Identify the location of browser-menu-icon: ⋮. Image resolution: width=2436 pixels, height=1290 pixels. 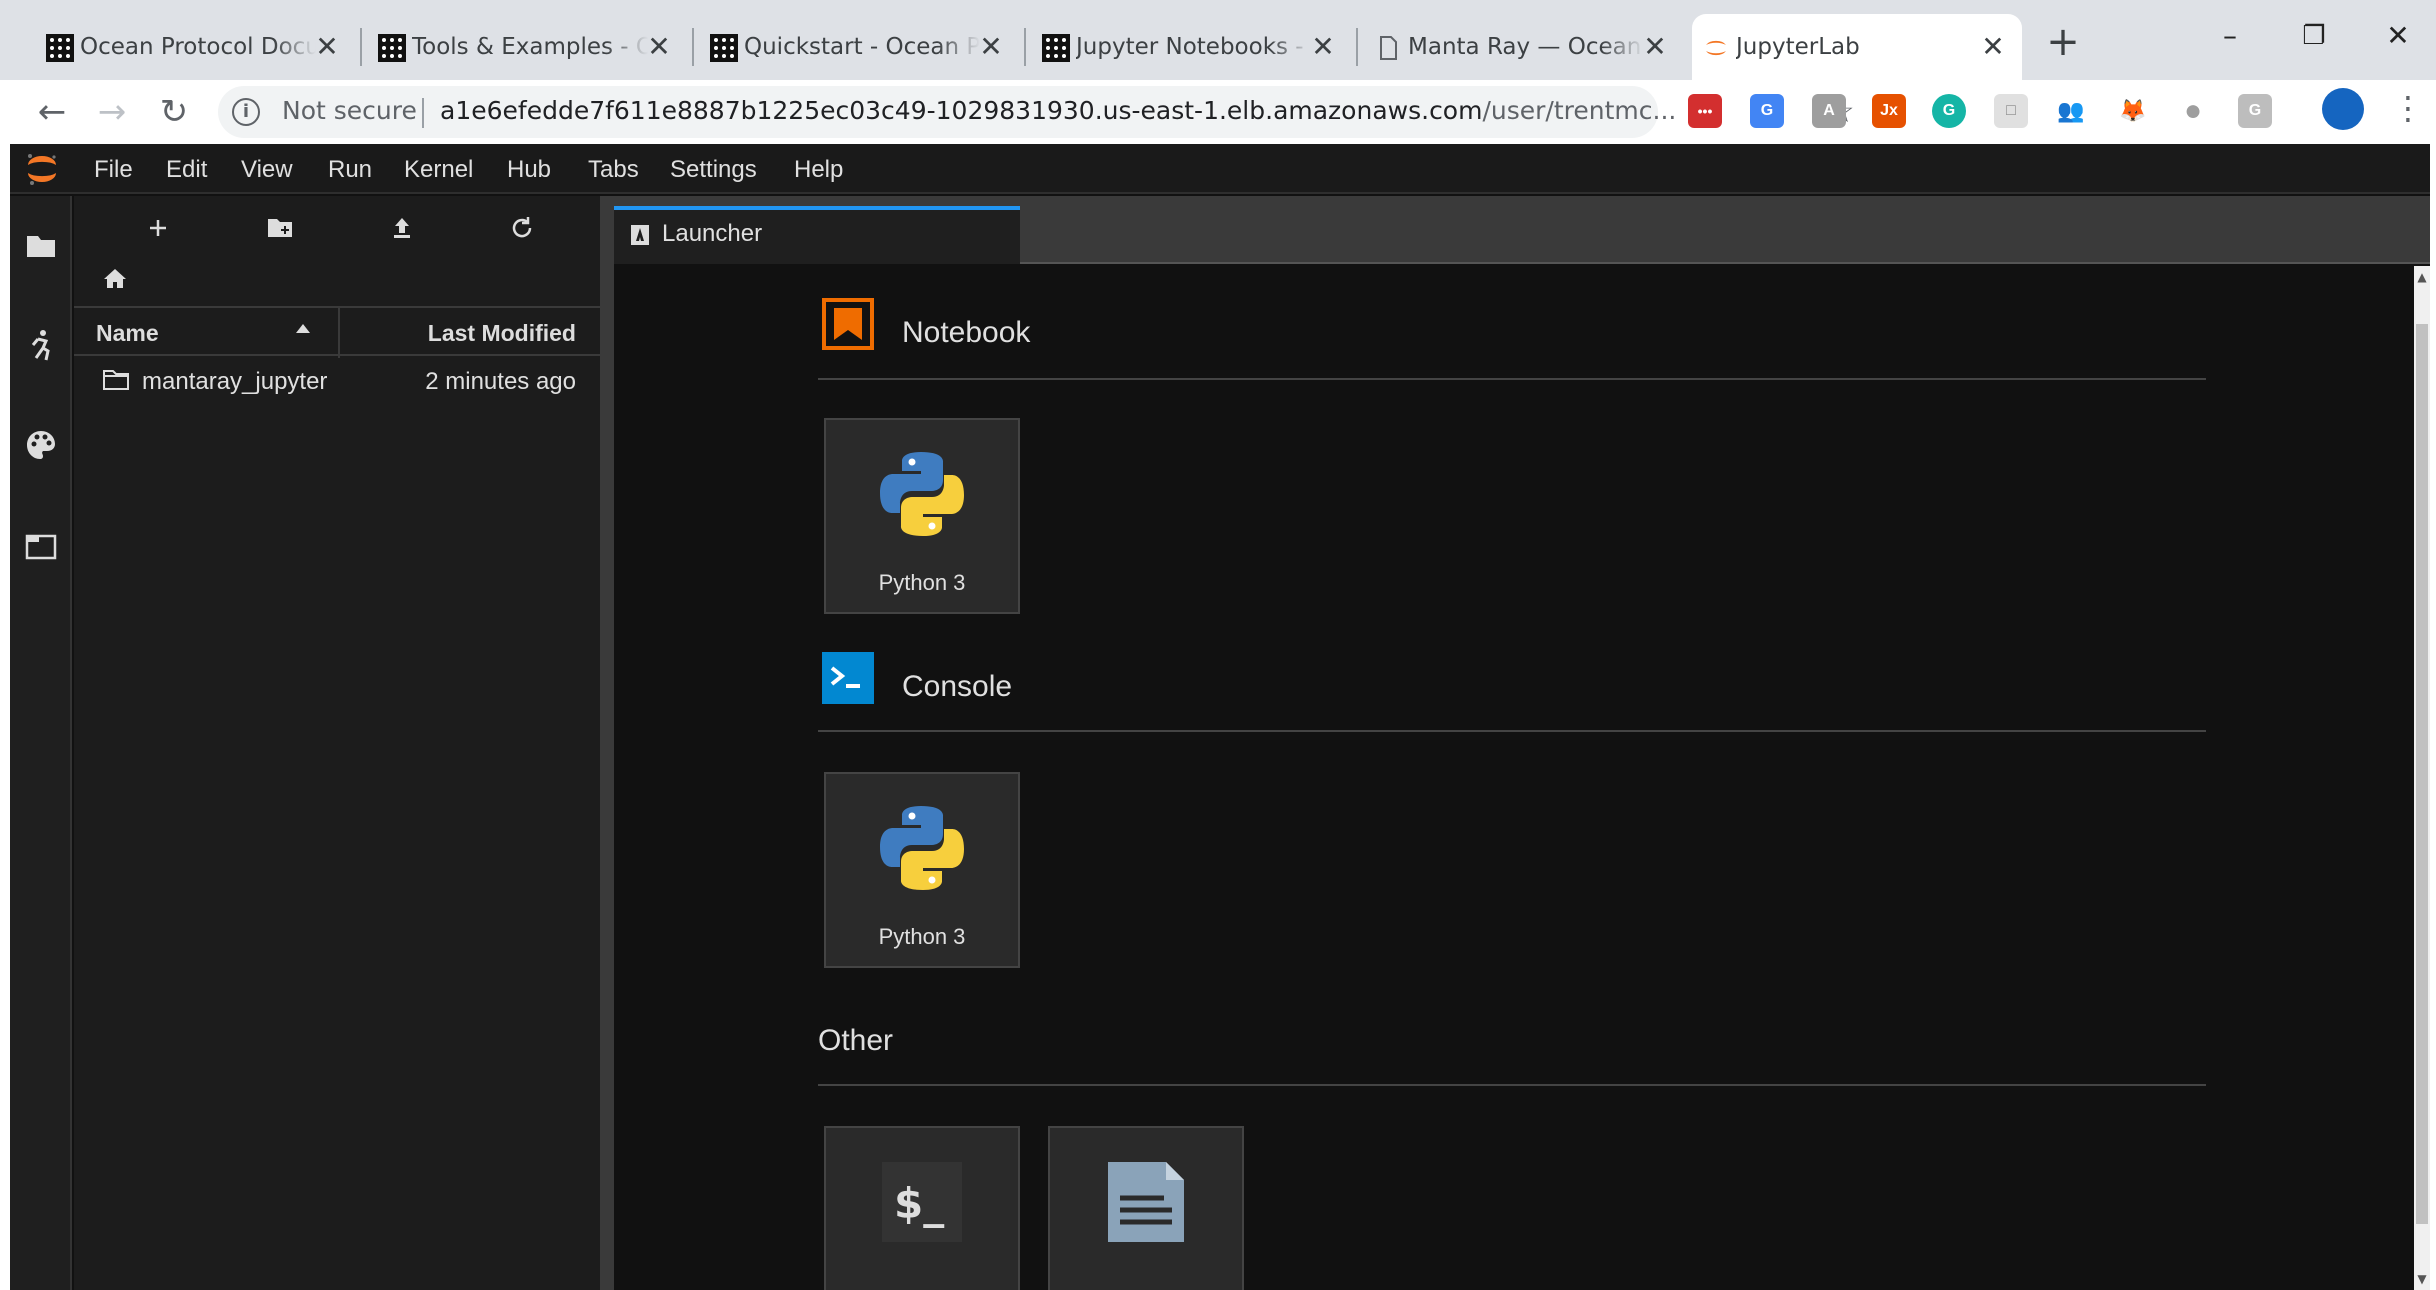
(2408, 108).